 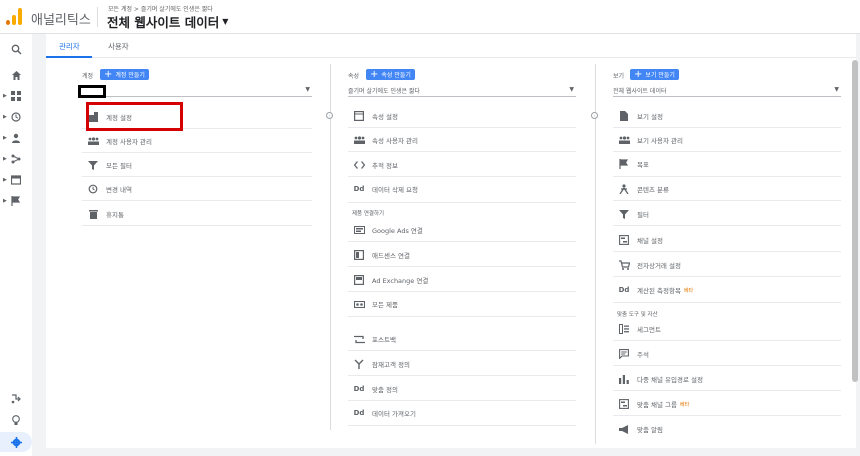 What do you see at coordinates (359, 255) in the screenshot?
I see `adsense-icon` at bounding box center [359, 255].